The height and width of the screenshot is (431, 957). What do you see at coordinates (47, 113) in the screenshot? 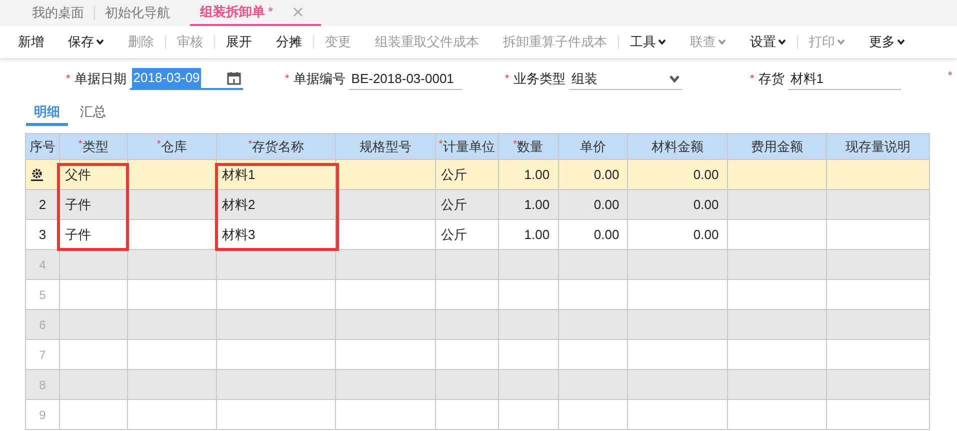
I see `tab: 明细` at bounding box center [47, 113].